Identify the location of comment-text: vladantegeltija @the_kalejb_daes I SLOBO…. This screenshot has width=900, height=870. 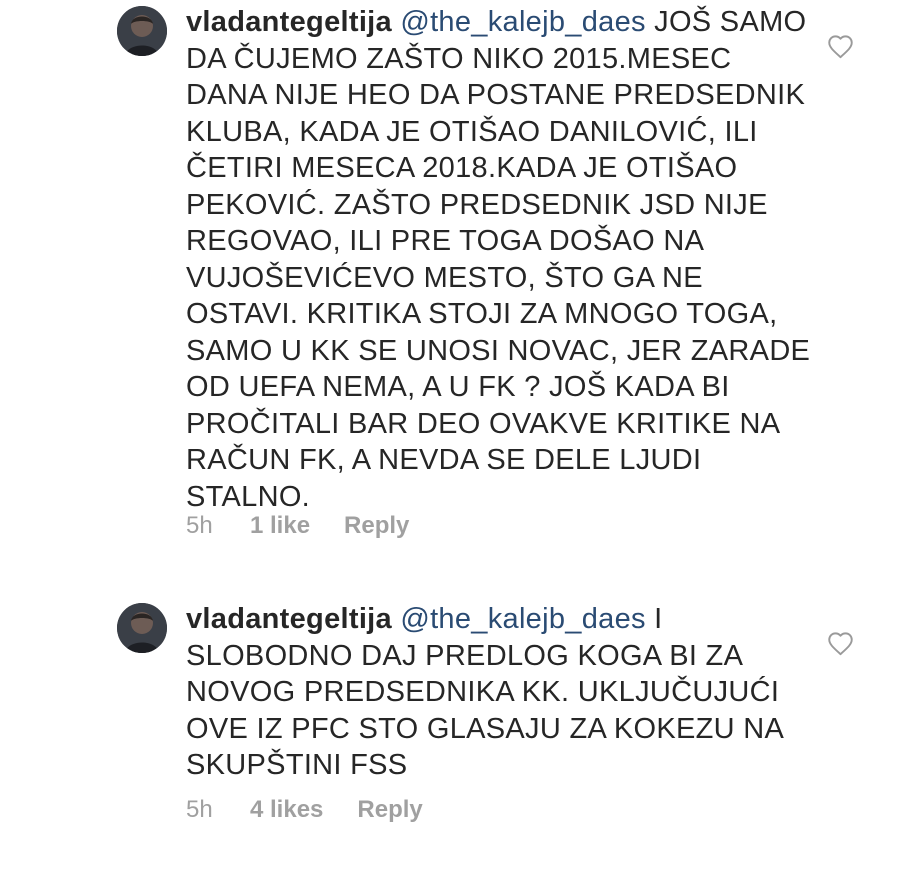
(501, 692).